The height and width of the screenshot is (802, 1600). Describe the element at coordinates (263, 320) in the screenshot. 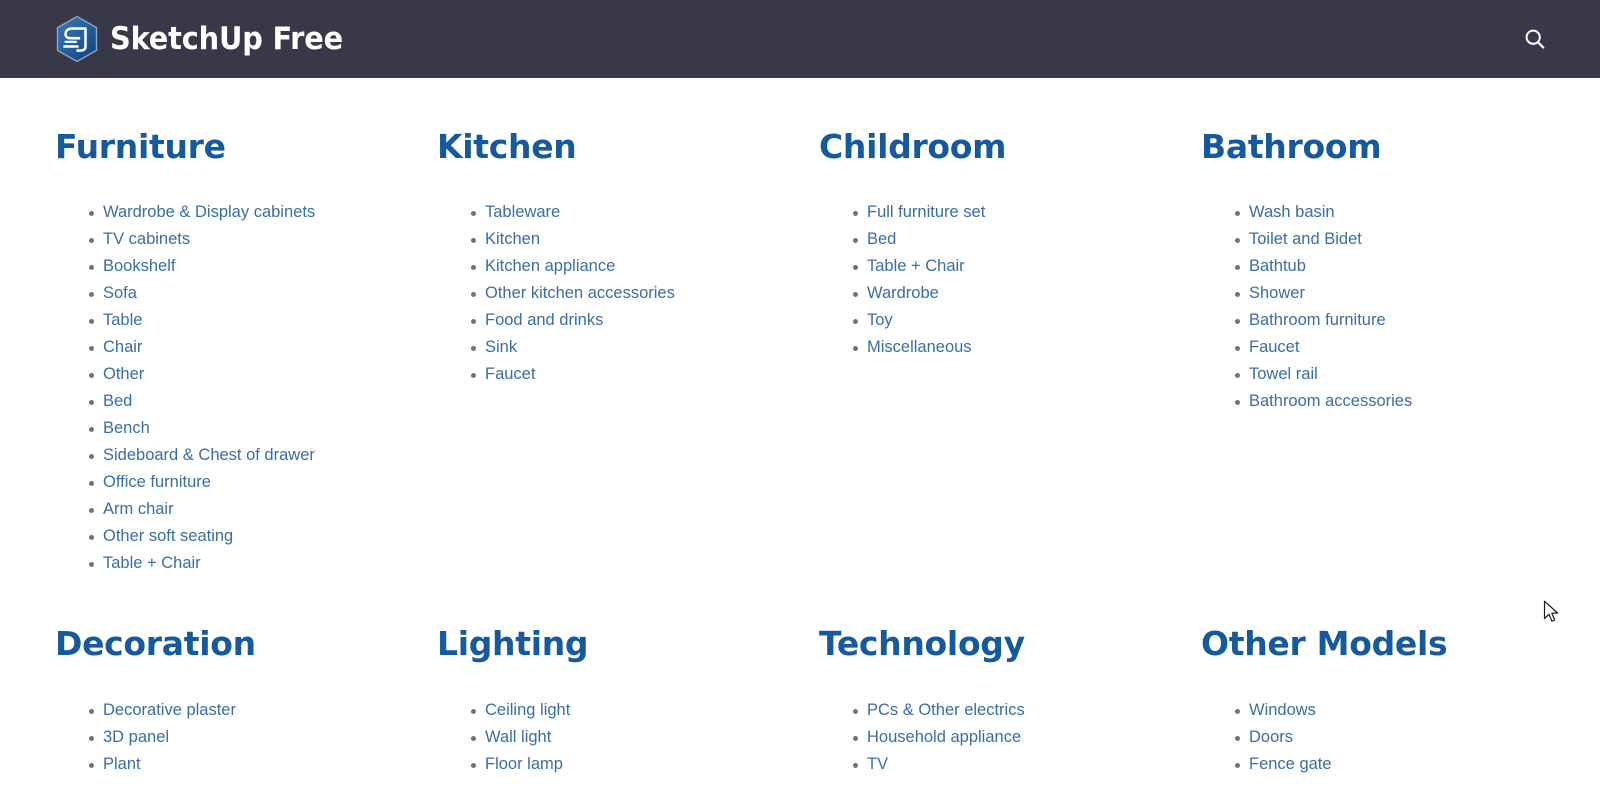

I see `list-item: Table` at that location.